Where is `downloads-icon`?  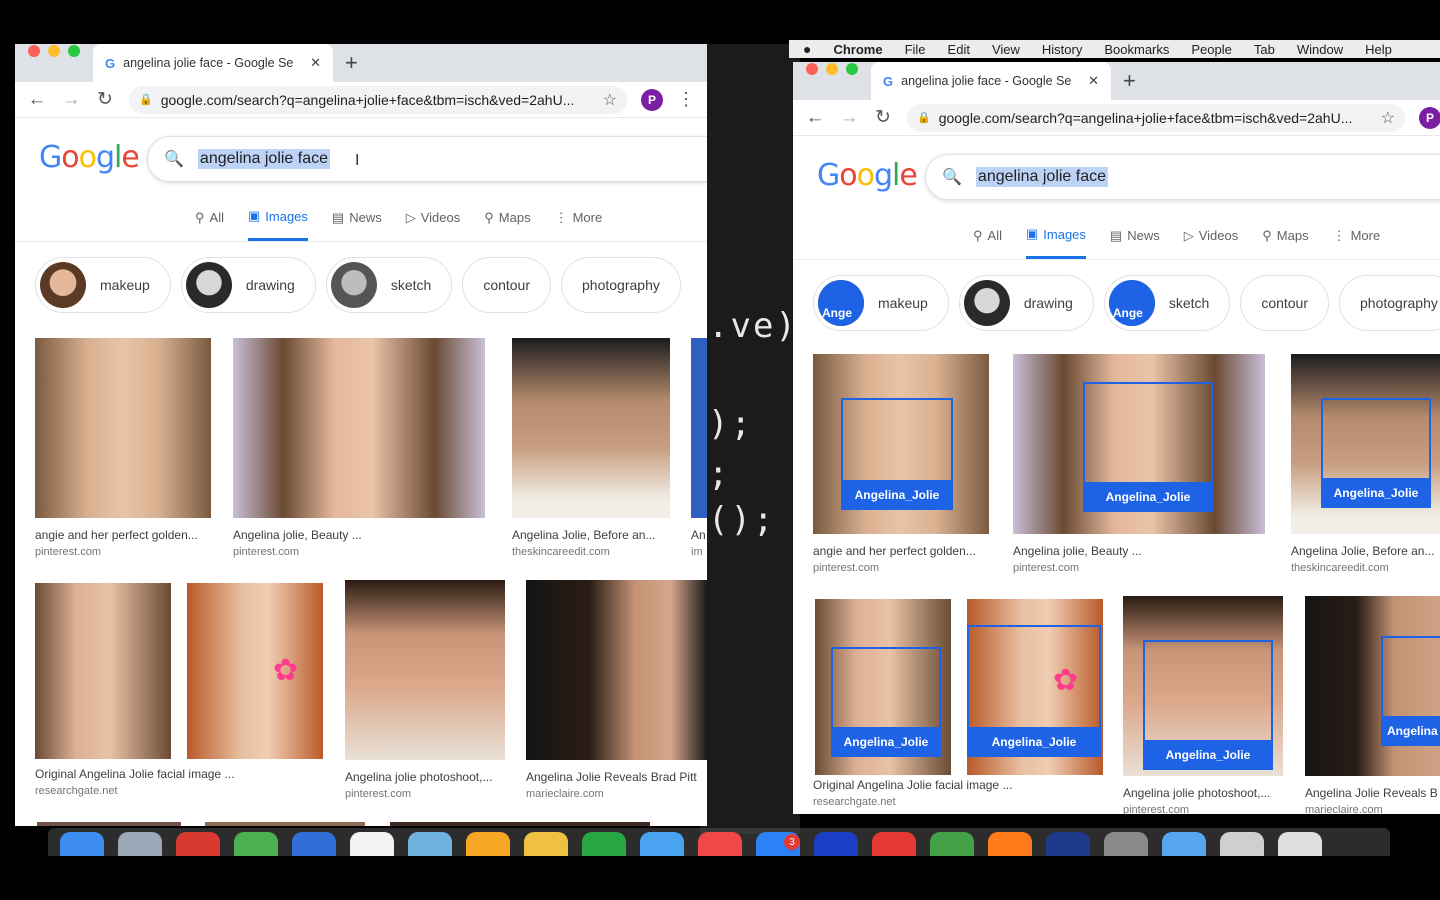
downloads-icon is located at coordinates (1242, 844).